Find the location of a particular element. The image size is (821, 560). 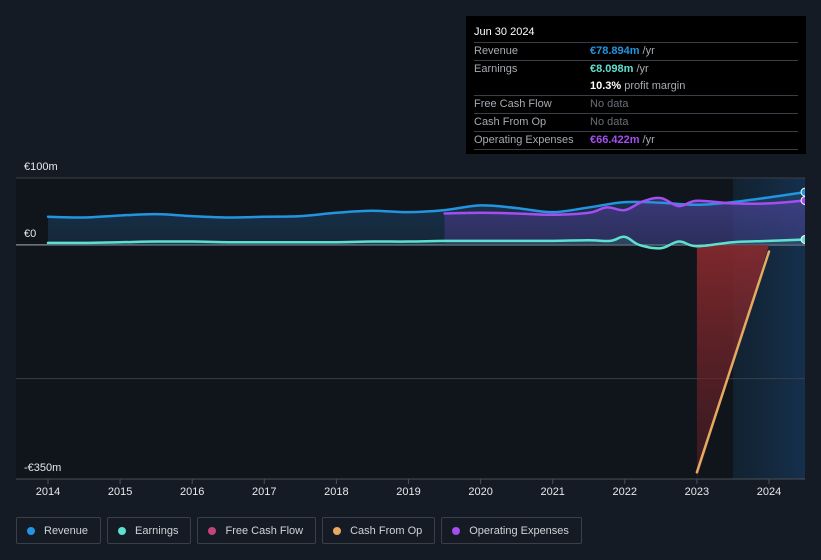

free-cash-flow-dot-icon is located at coordinates (212, 530).